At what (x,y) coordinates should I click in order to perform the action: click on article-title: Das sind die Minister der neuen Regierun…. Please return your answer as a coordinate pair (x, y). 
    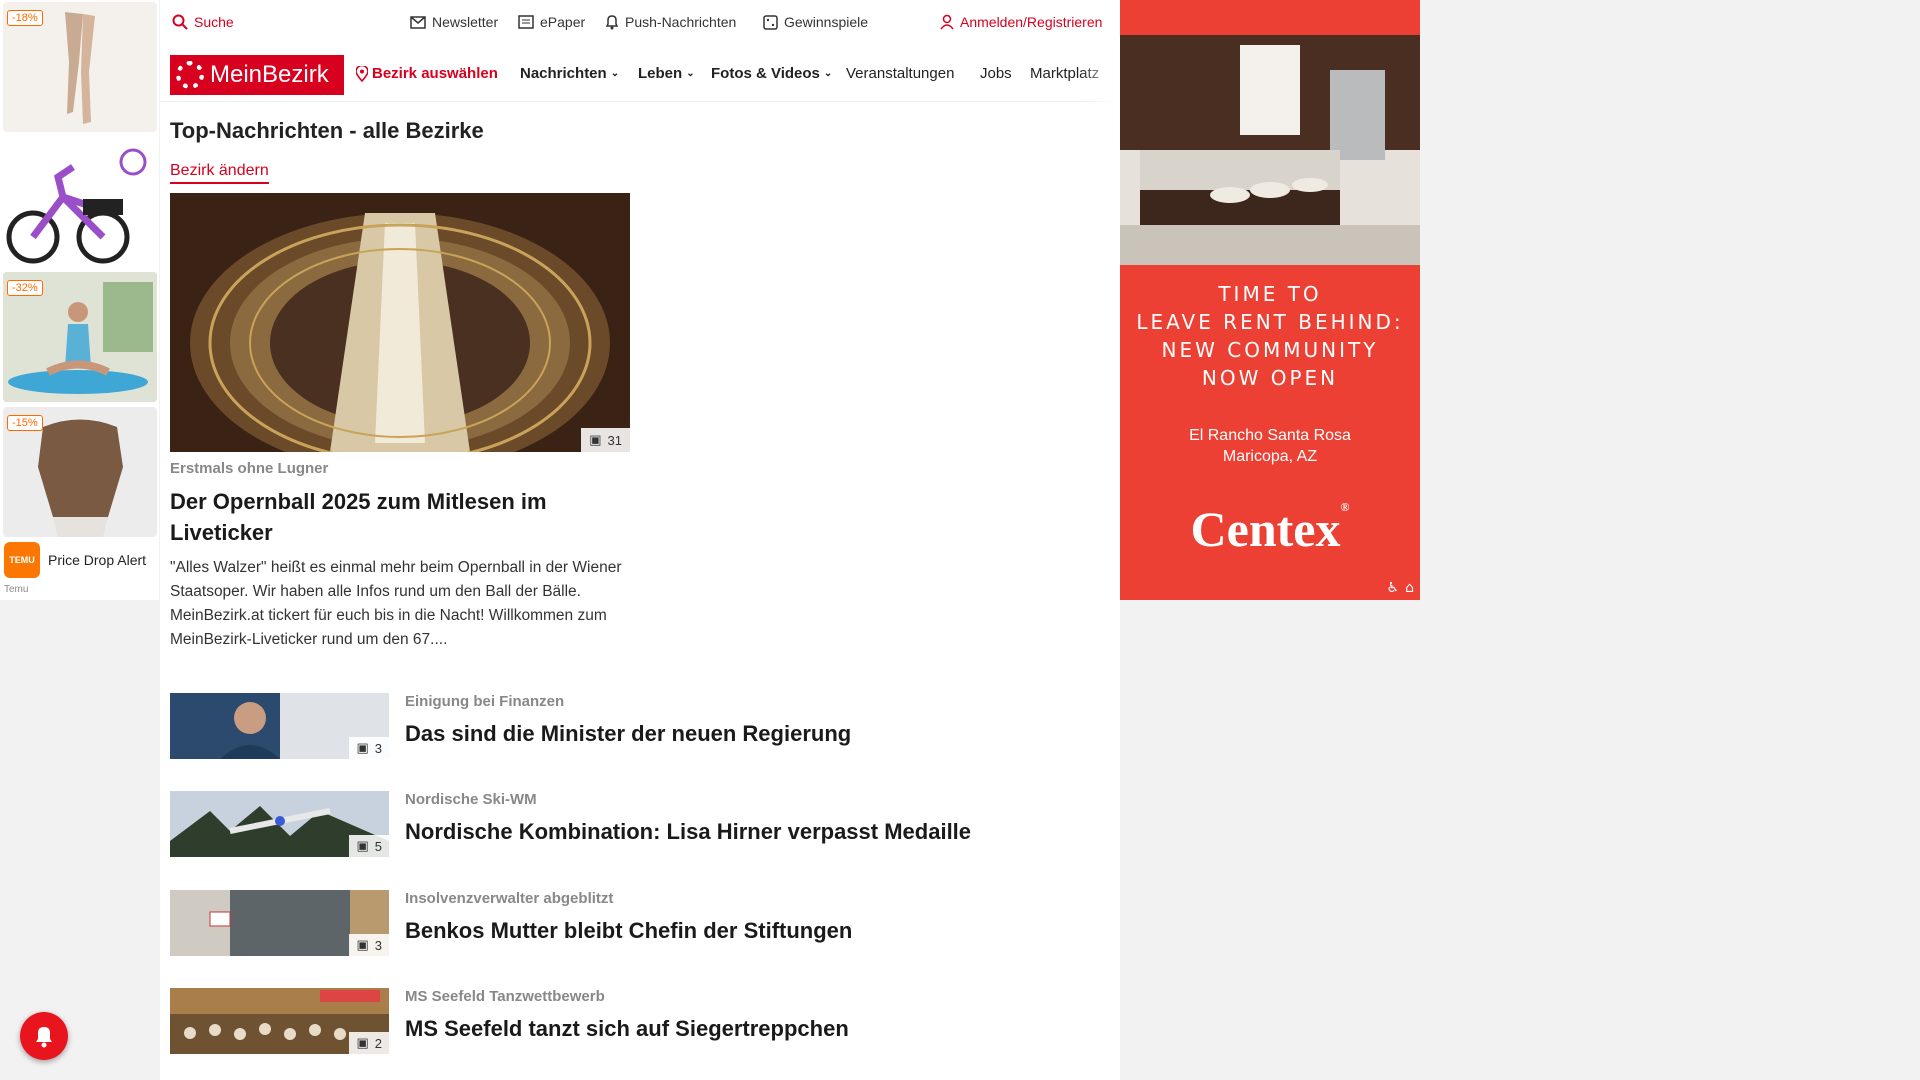
    Looking at the image, I should click on (628, 734).